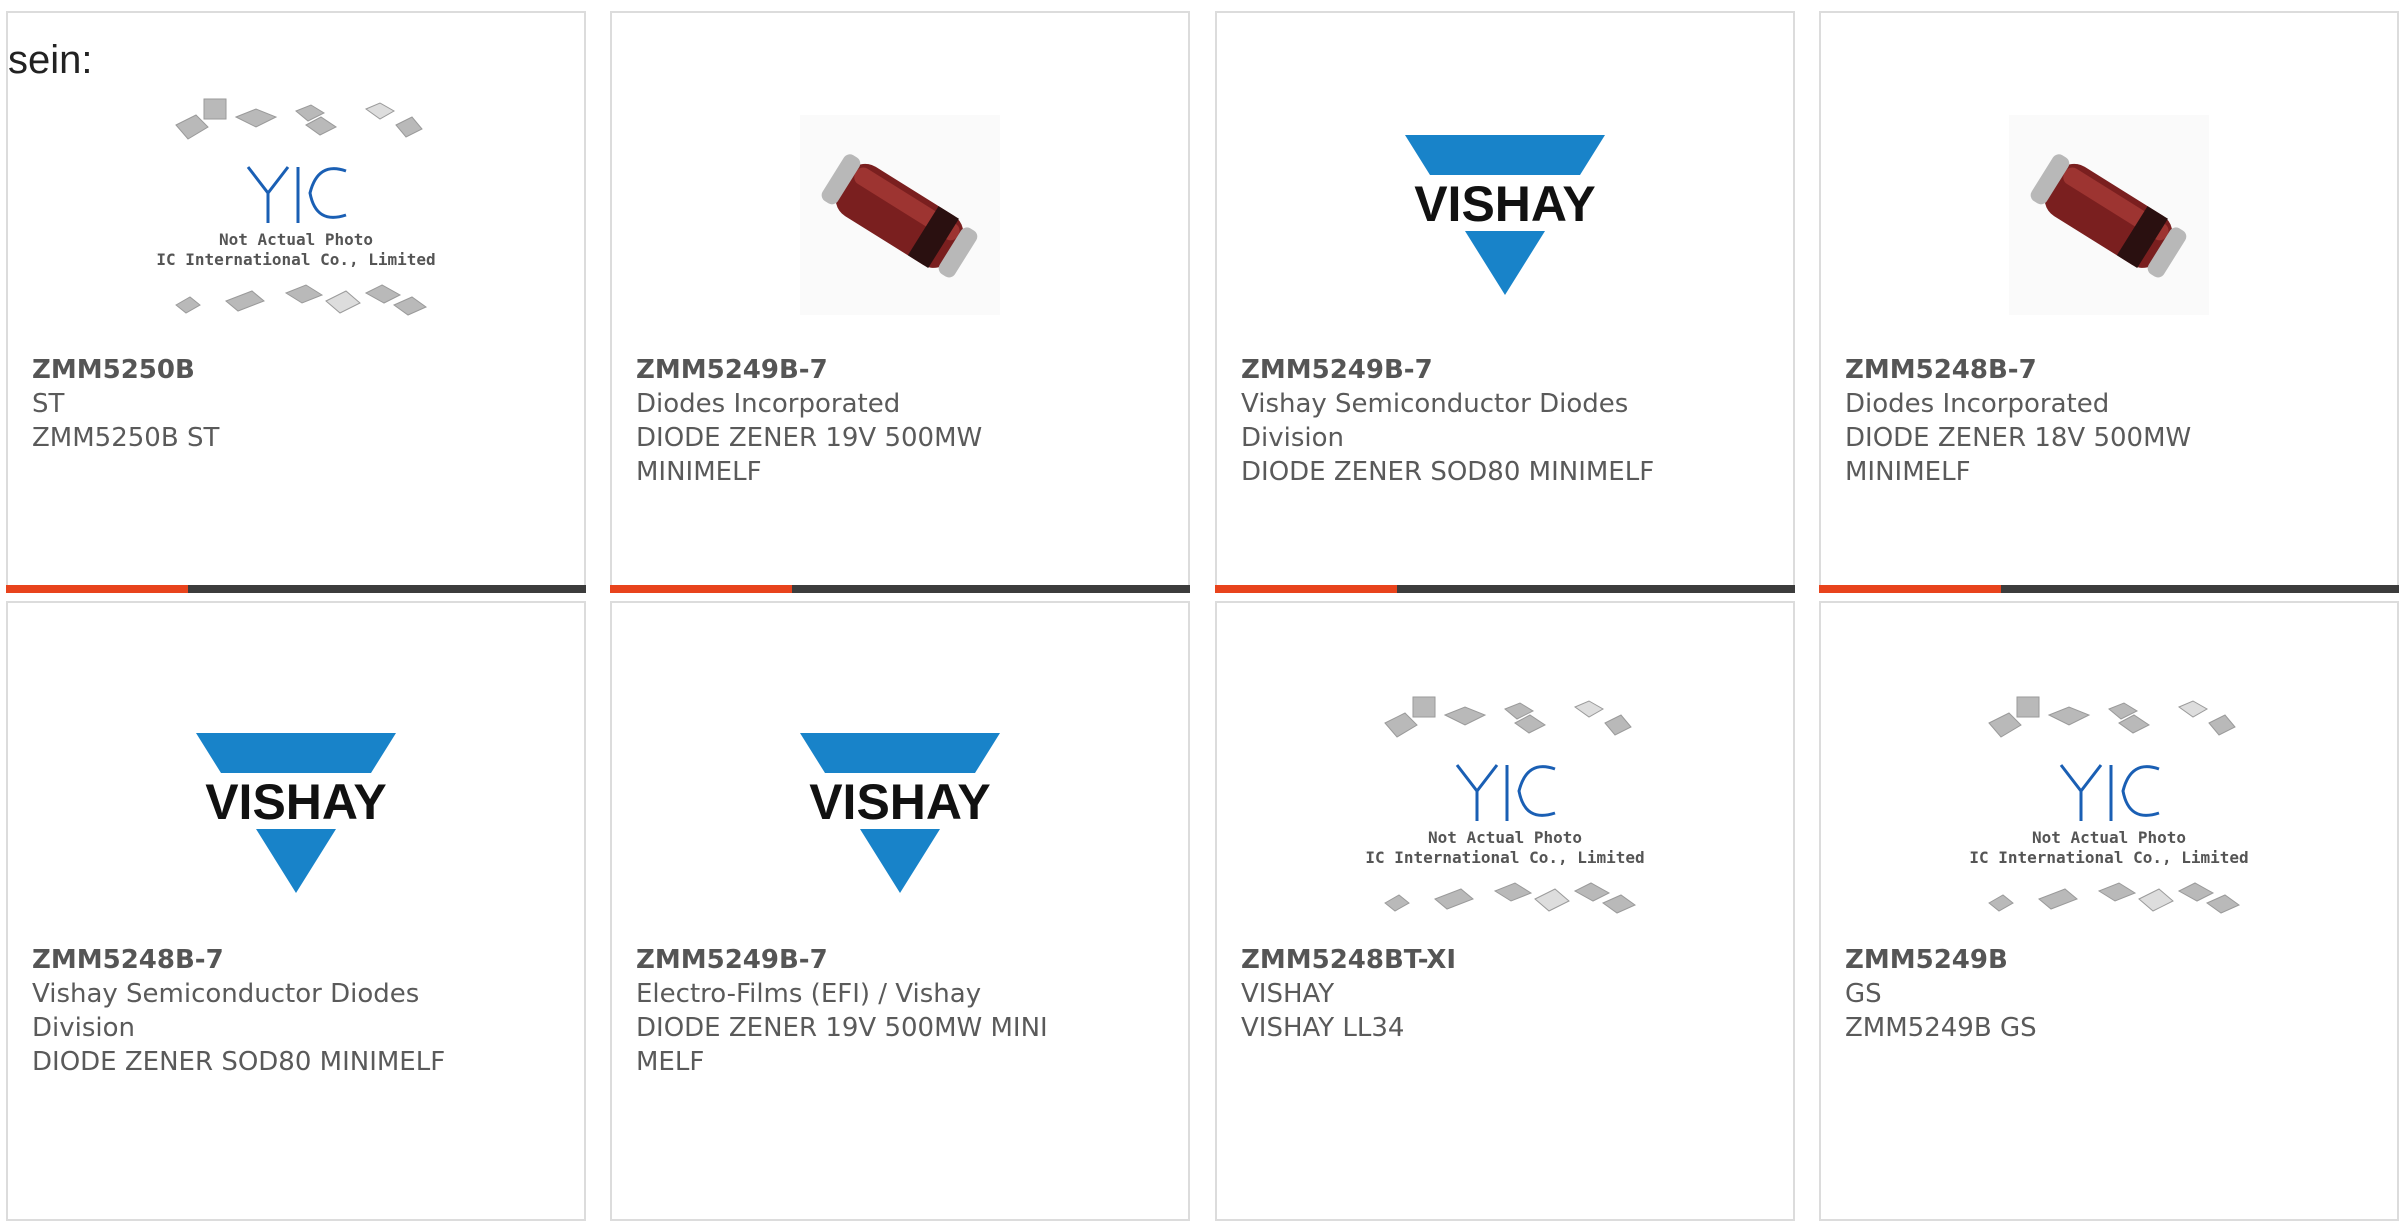  Describe the element at coordinates (50, 60) in the screenshot. I see `lead-text: sein:` at that location.